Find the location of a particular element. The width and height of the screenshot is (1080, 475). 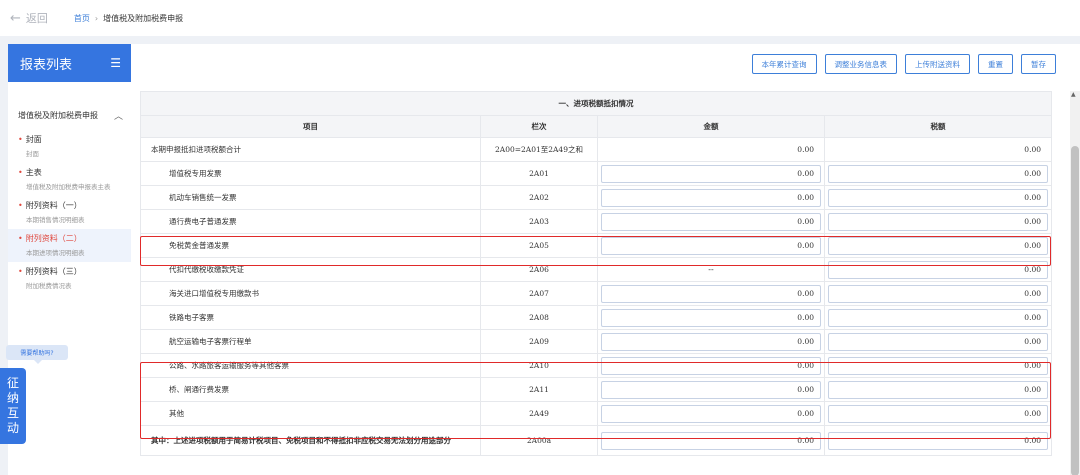

item-label: 桥、闸通行费发票 is located at coordinates (310, 389).